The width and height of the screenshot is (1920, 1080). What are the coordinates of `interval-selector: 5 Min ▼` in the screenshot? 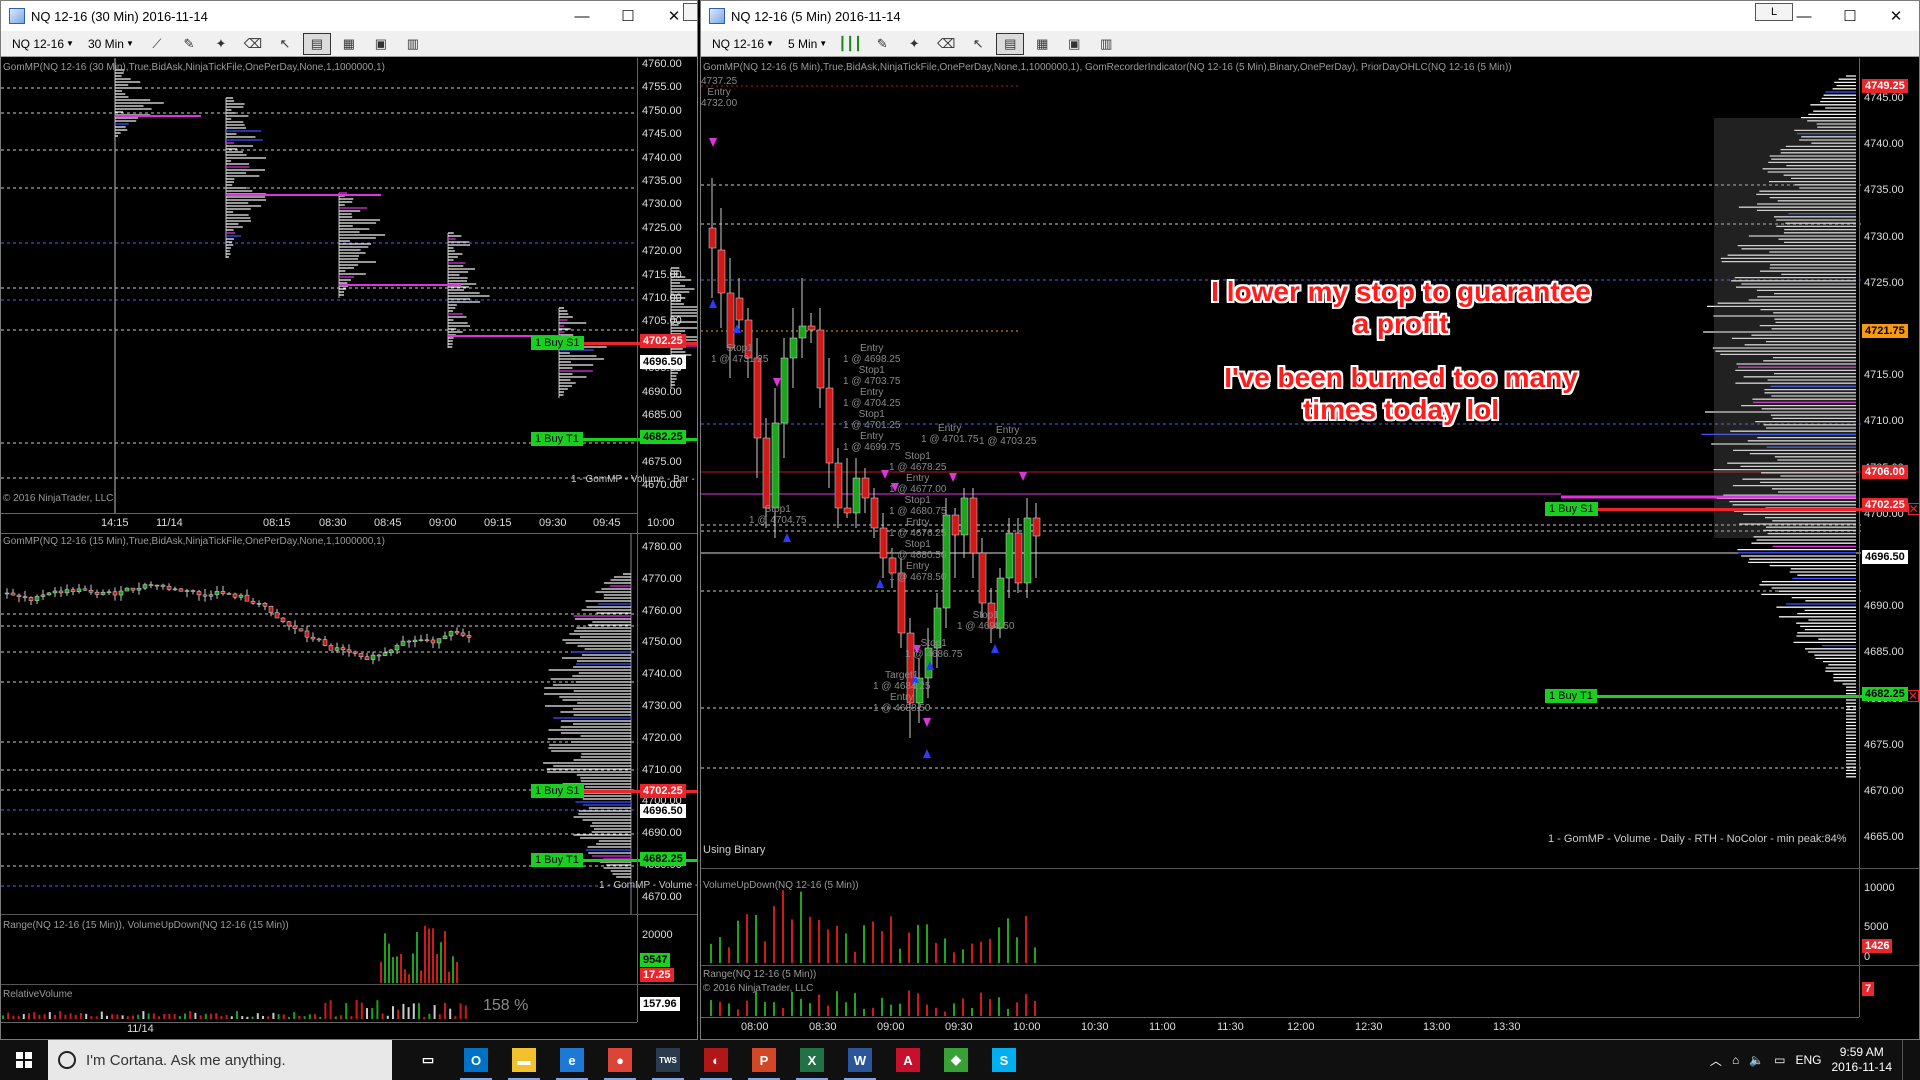 It's located at (807, 44).